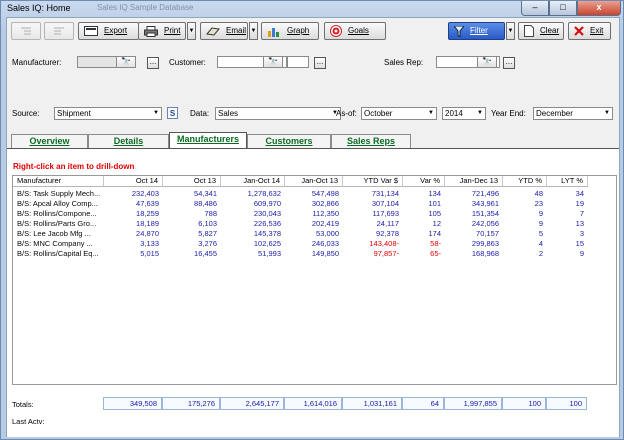  Describe the element at coordinates (485, 223) in the screenshot. I see `table-cell: 242,056` at that location.